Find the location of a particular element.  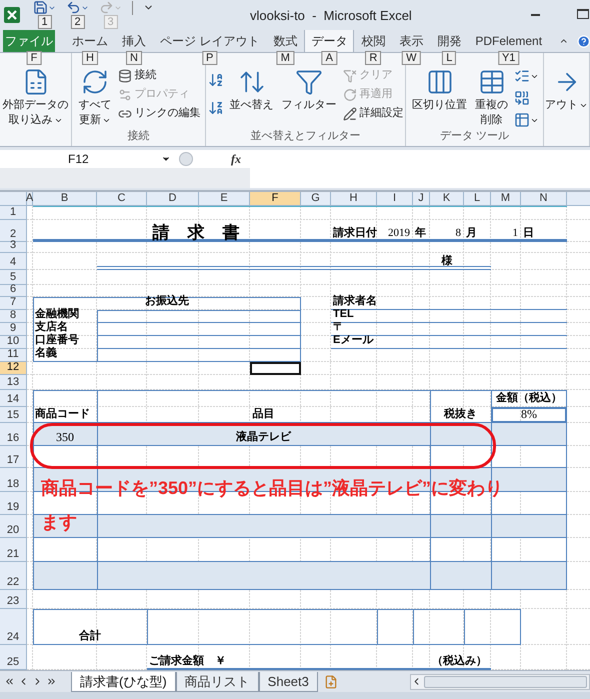

row-header: 24 is located at coordinates (13, 627).